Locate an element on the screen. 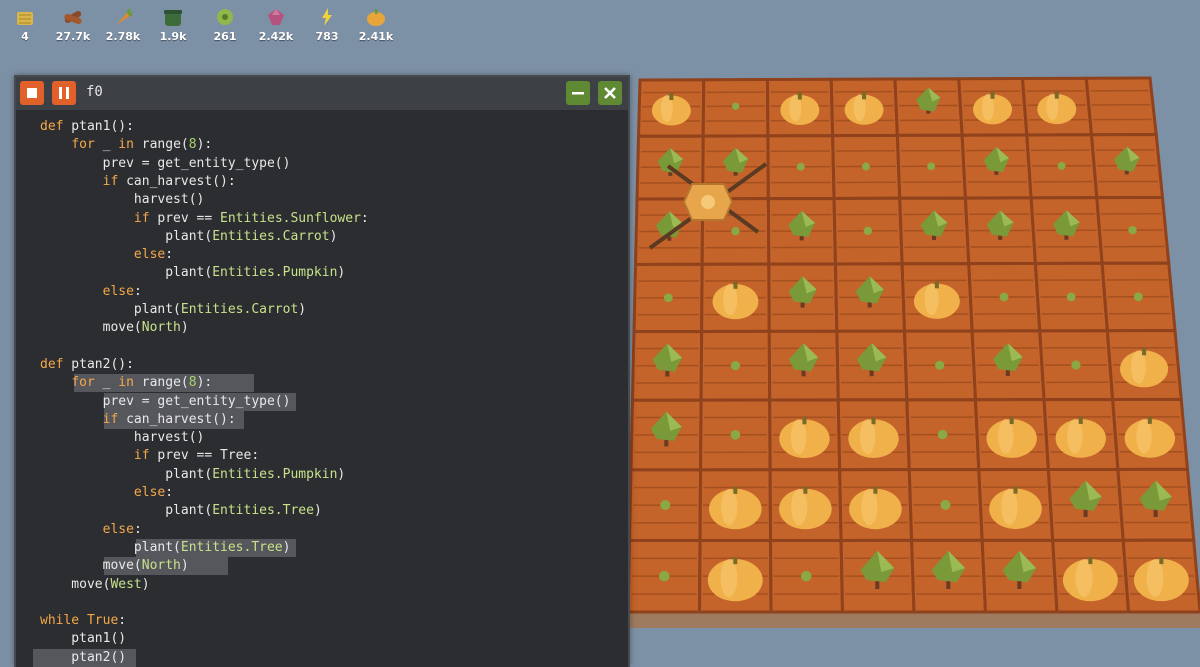 Image resolution: width=1200 pixels, height=667 pixels. resource-count: 783 is located at coordinates (327, 36).